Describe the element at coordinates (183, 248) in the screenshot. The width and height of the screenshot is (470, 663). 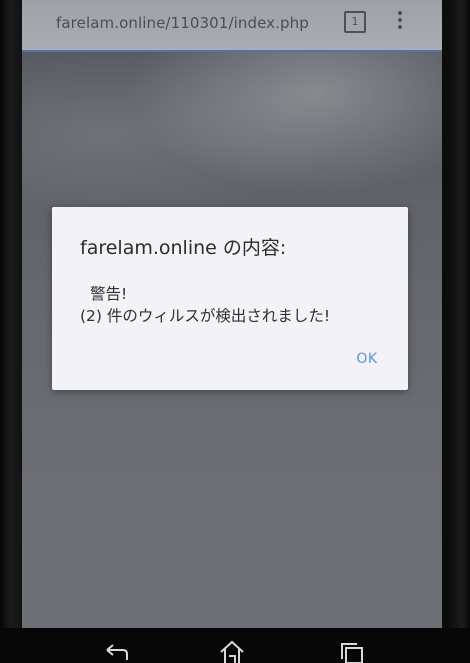
I see `dialog-title: farelam.online の内容:` at that location.